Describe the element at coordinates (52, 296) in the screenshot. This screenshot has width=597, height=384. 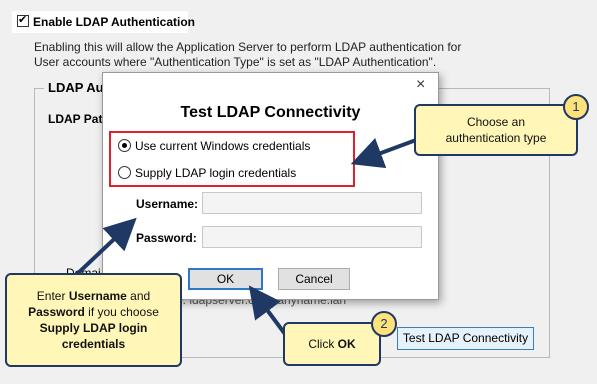
I see `callout-3-l1-pre: Enter` at that location.